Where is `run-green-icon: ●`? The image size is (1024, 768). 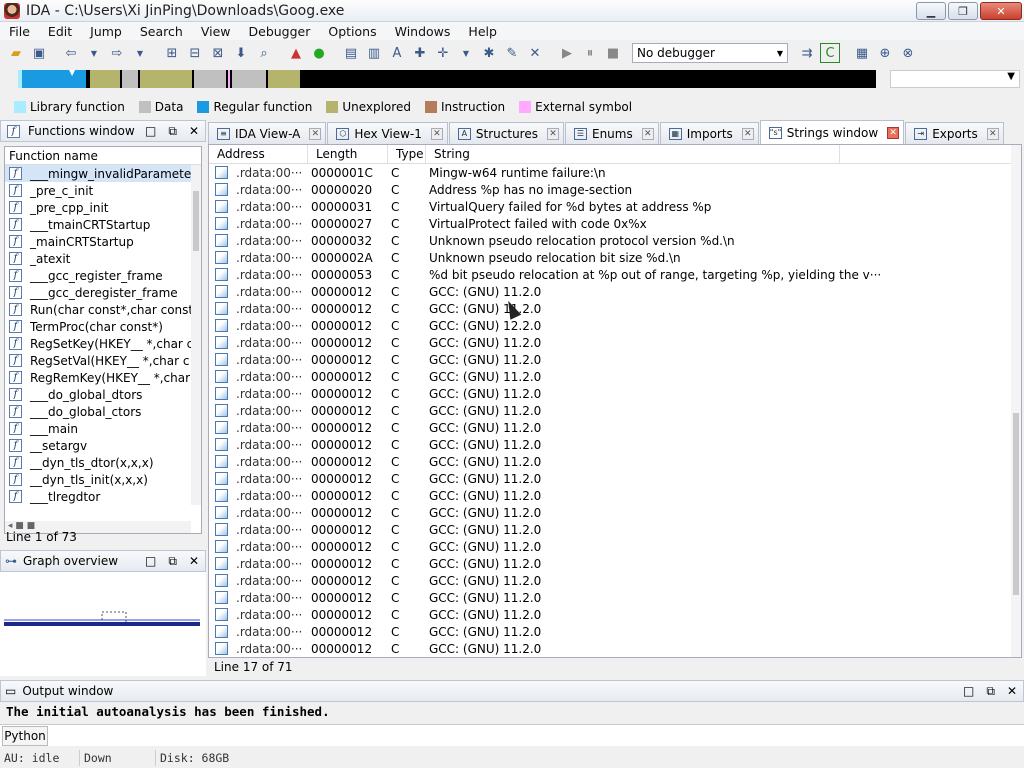
run-green-icon: ● is located at coordinates (319, 53).